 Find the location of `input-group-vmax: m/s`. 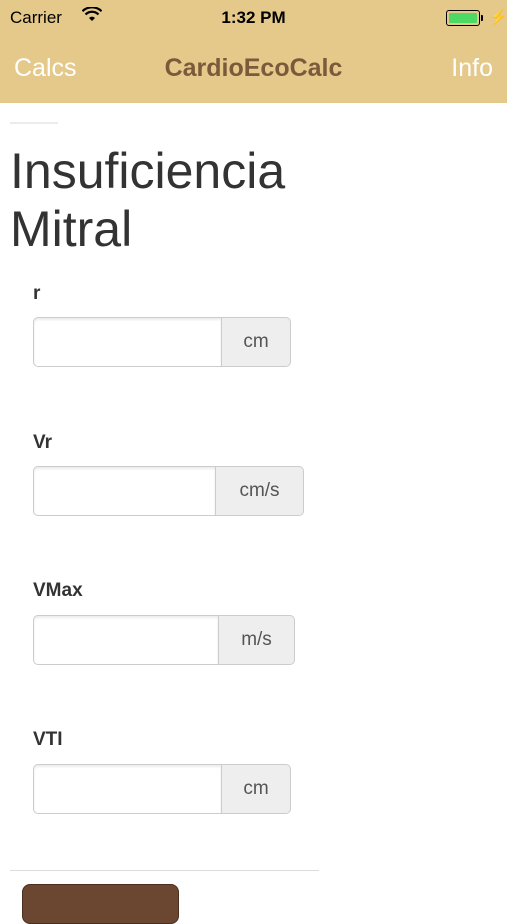

input-group-vmax: m/s is located at coordinates (164, 640).